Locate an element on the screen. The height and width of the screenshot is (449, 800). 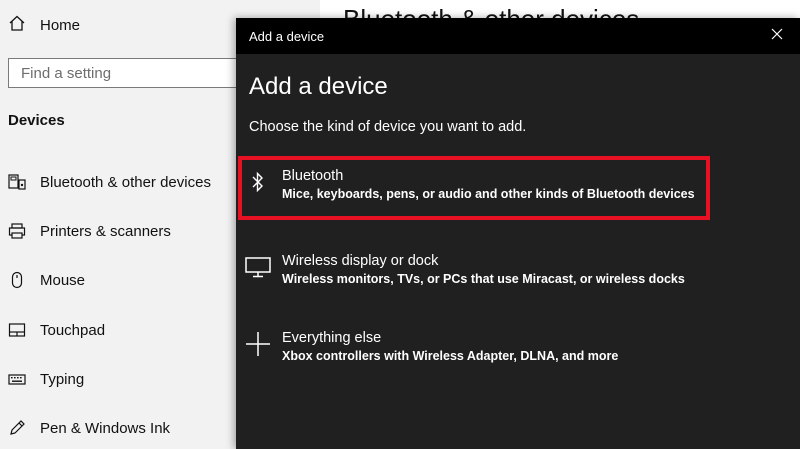
option-title: Bluetooth is located at coordinates (313, 176).